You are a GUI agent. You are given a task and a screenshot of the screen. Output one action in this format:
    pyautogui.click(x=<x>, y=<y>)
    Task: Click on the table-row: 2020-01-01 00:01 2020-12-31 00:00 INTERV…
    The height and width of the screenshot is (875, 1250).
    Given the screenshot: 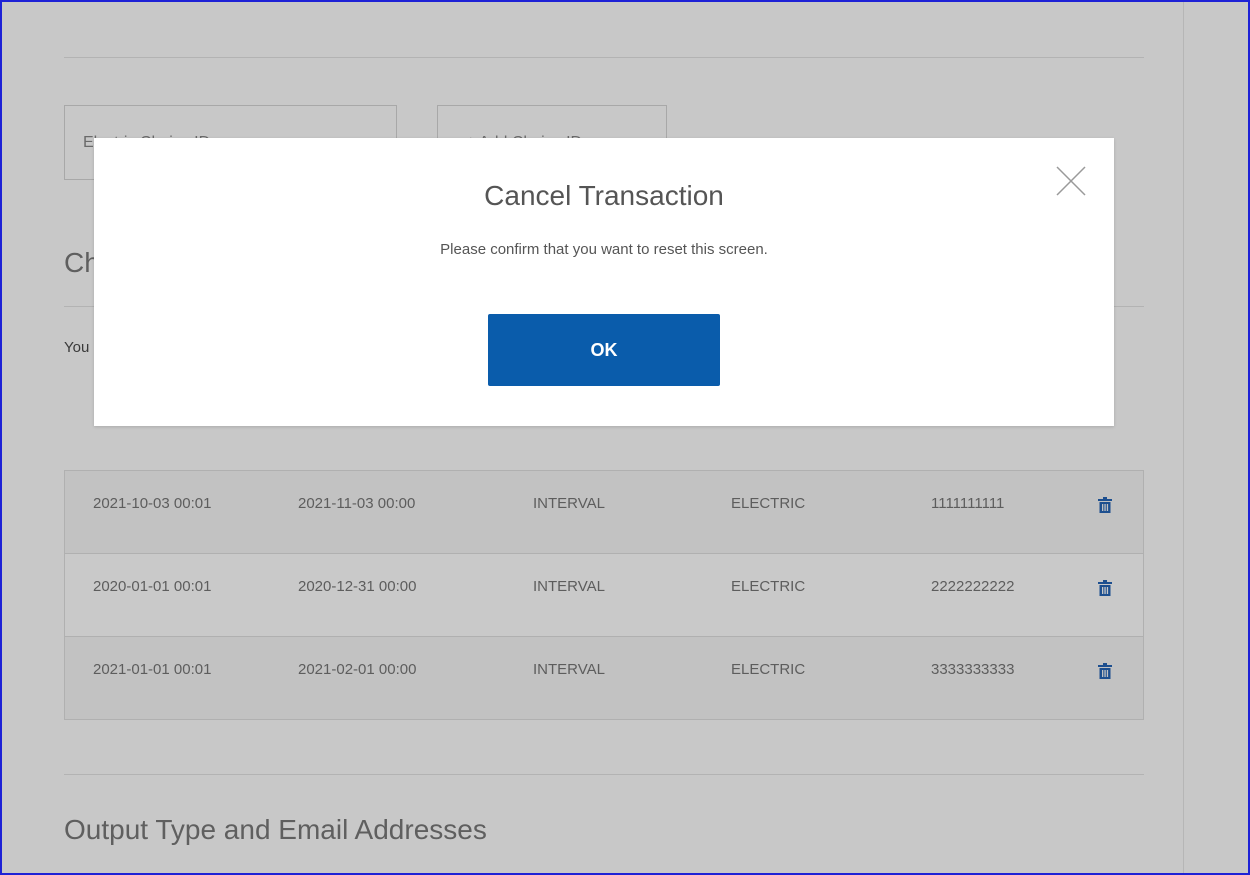 What is the action you would take?
    pyautogui.click(x=604, y=595)
    